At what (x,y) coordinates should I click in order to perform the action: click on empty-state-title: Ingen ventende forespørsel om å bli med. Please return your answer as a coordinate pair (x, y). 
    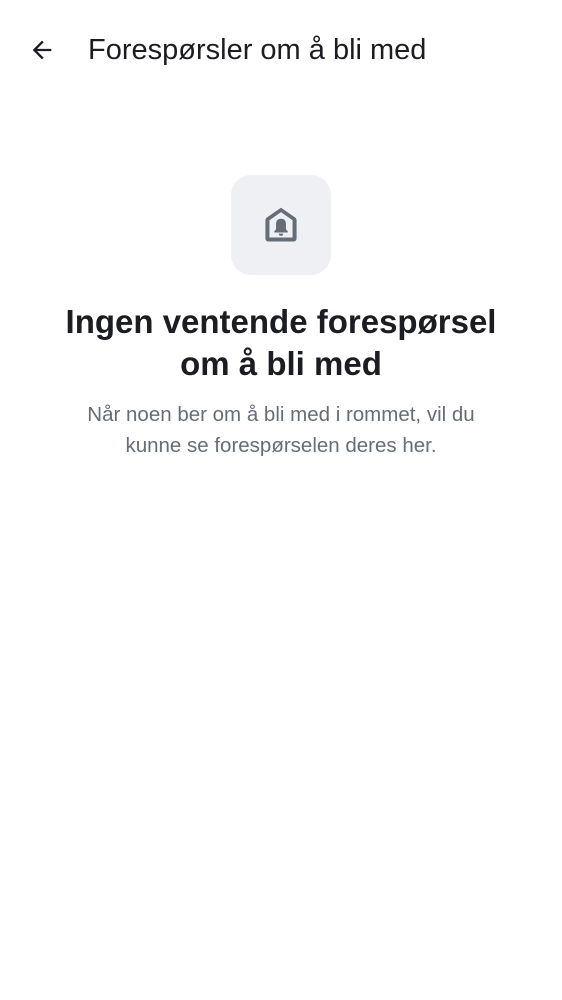
    Looking at the image, I should click on (281, 342).